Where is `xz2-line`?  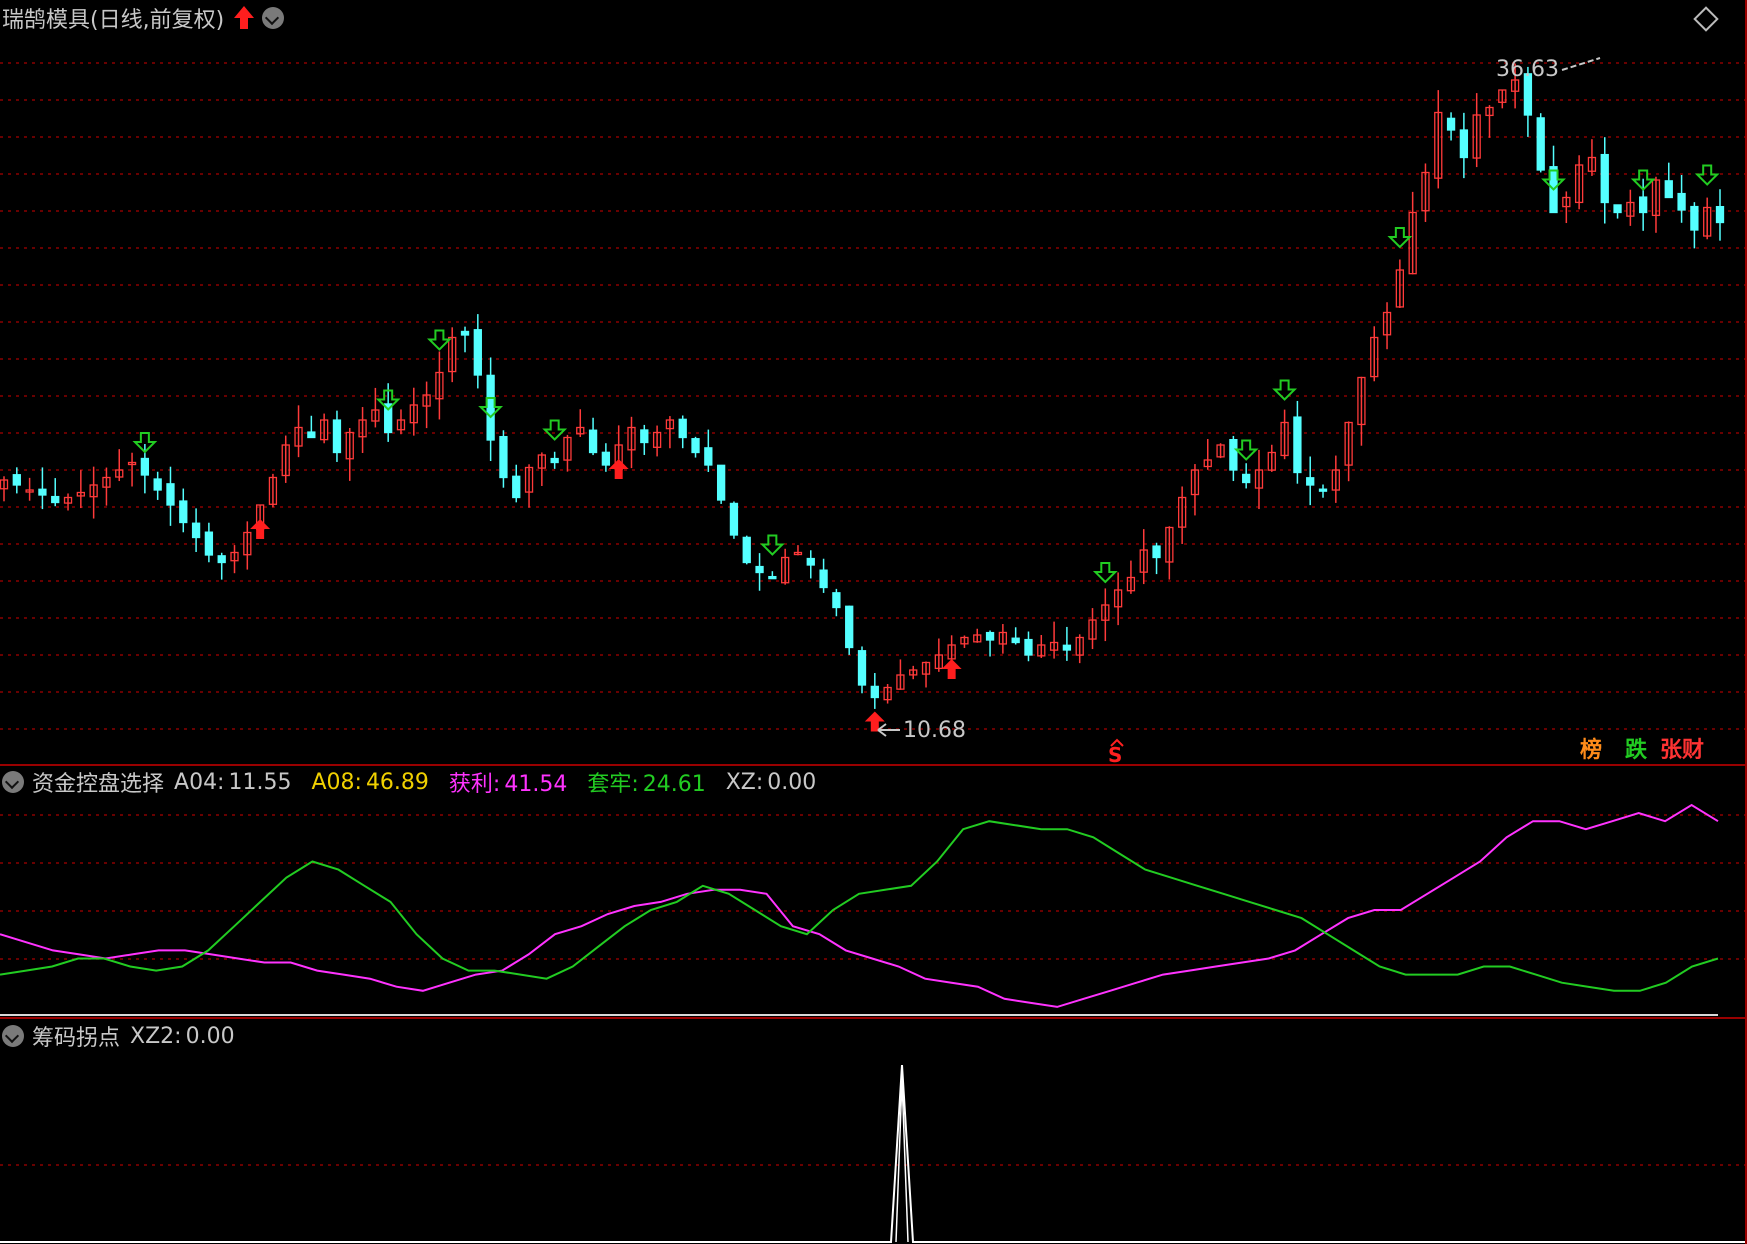
xz2-line is located at coordinates (872, 1153).